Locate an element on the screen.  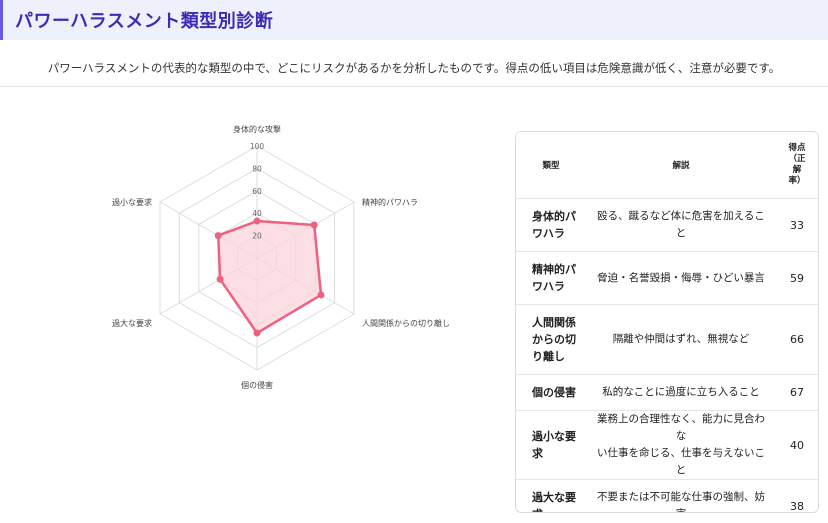
cell-explanation: 不要または不可能な仕事の強制、妨害 is located at coordinates (681, 496).